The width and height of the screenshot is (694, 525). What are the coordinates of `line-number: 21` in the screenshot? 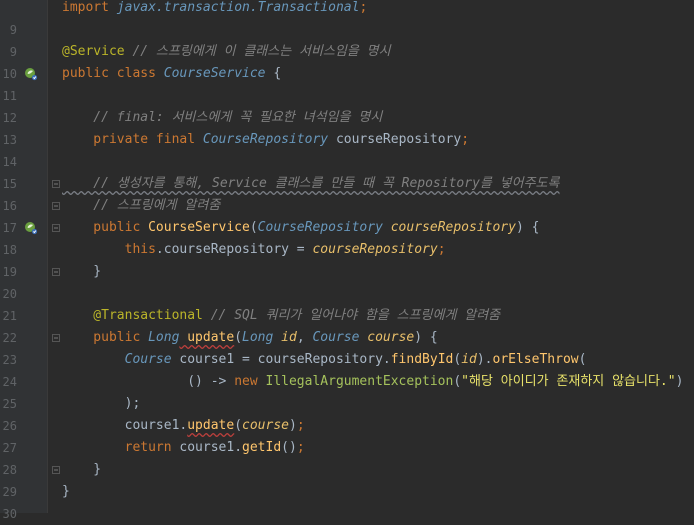 It's located at (9, 316).